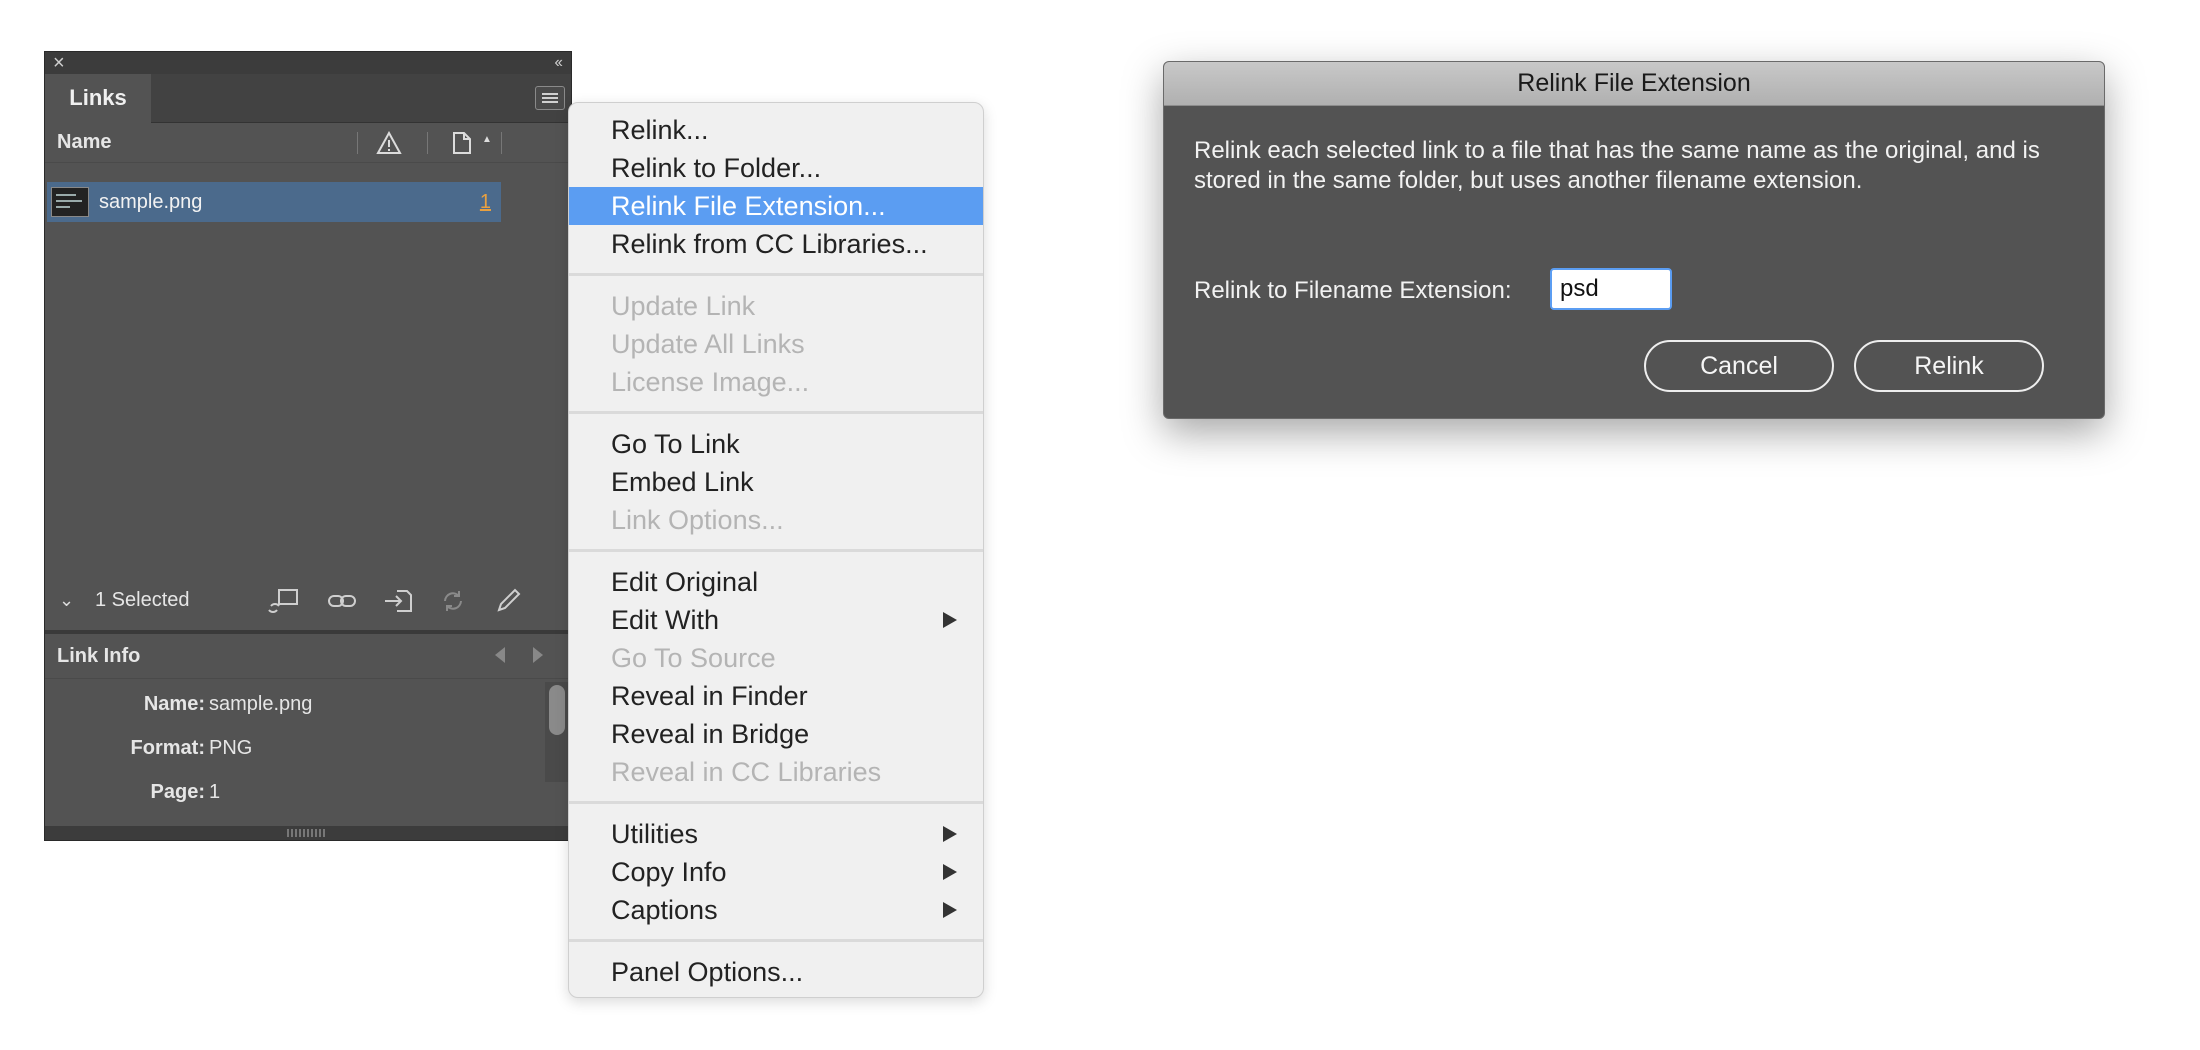  I want to click on extension-input, so click(1611, 289).